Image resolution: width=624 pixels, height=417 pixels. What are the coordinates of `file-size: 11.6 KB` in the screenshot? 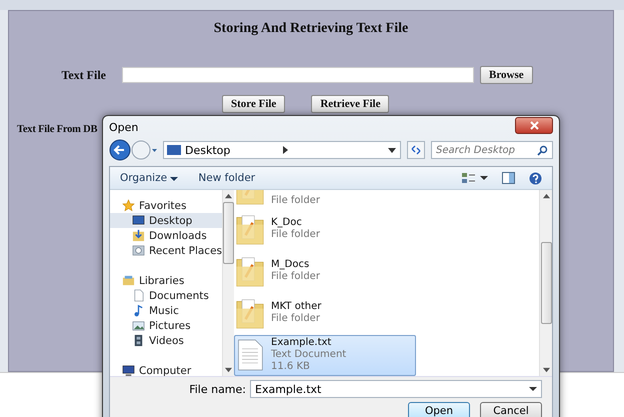 It's located at (291, 367).